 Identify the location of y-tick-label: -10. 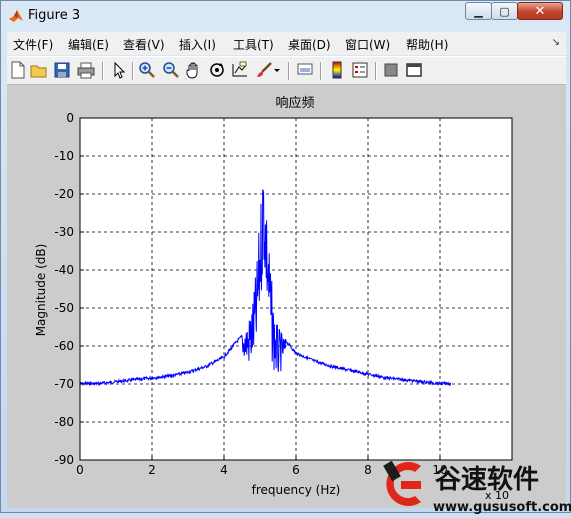
(64, 156).